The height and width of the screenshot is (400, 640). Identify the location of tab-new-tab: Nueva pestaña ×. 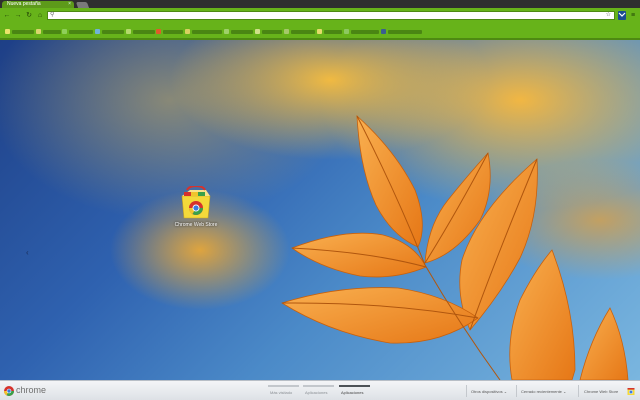
(38, 4).